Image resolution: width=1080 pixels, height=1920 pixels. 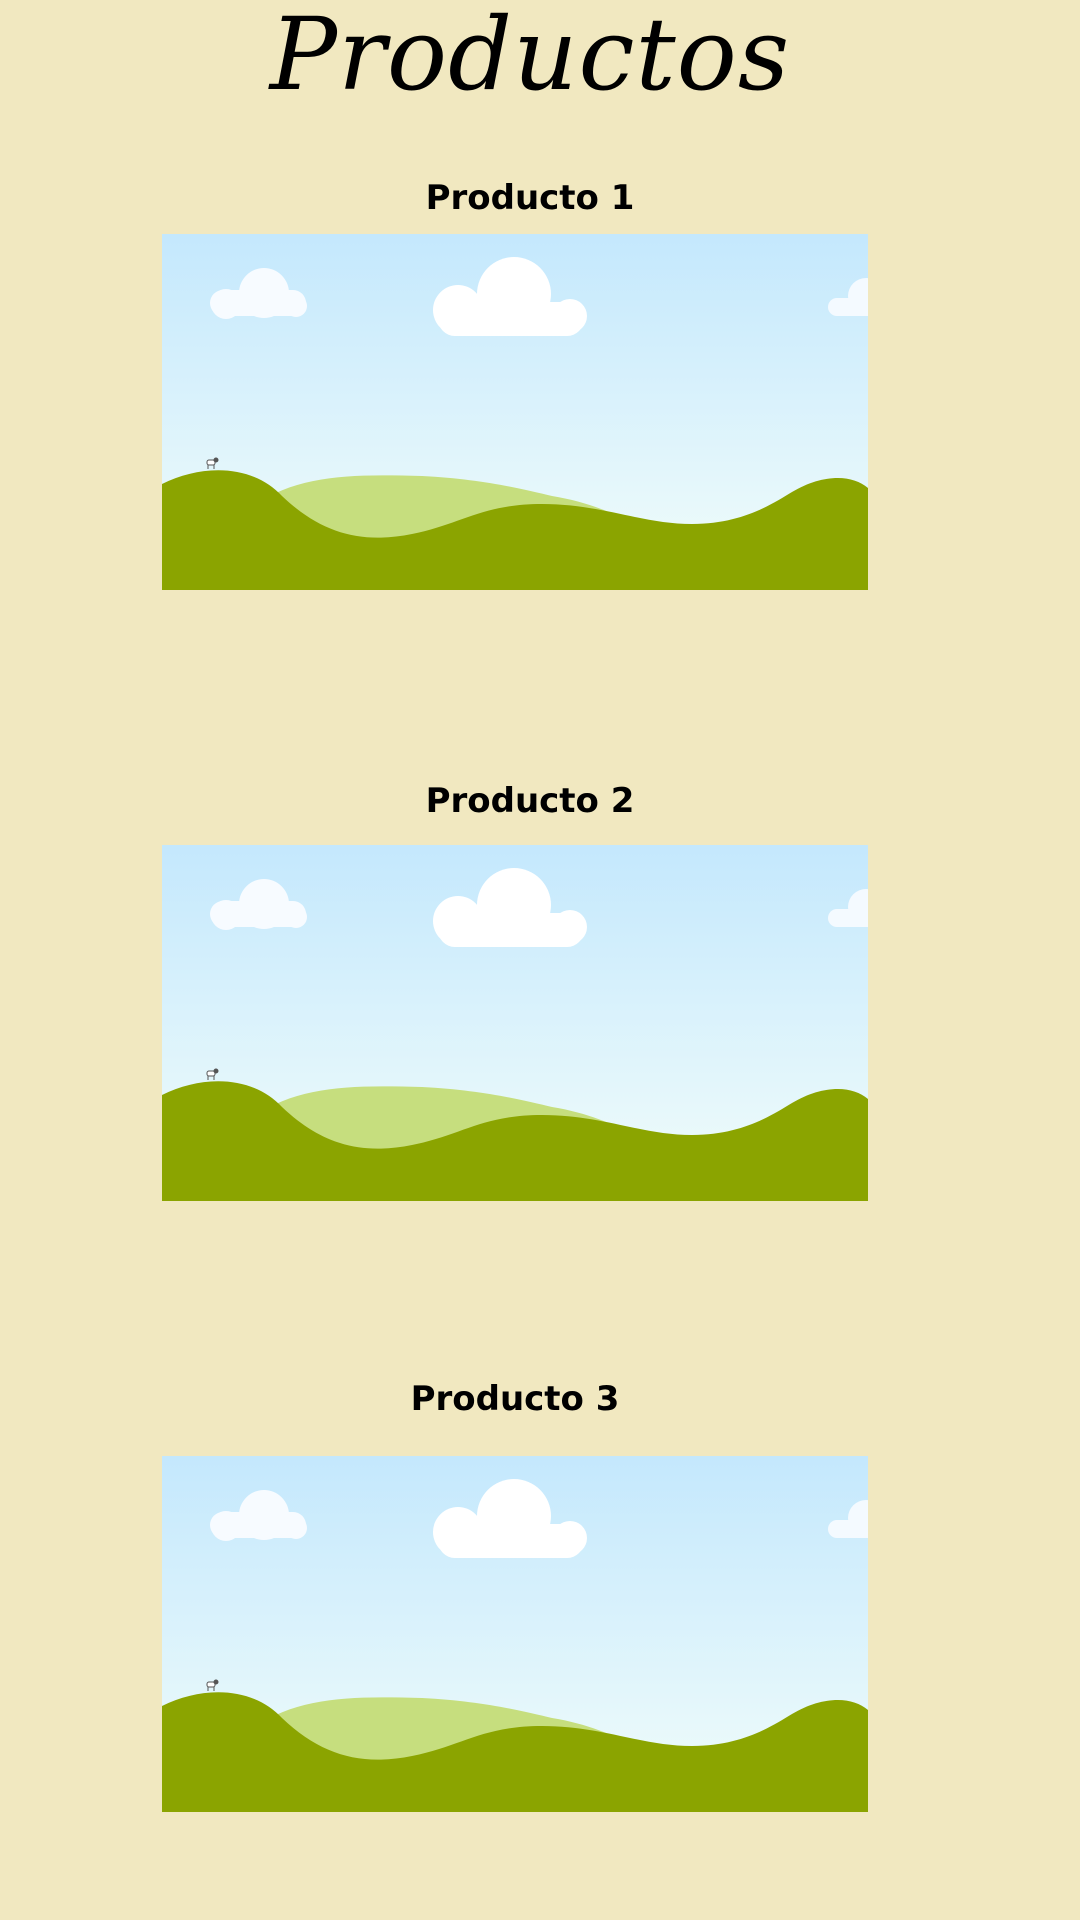 What do you see at coordinates (515, 1399) in the screenshot?
I see `product-title-3: Producto 3` at bounding box center [515, 1399].